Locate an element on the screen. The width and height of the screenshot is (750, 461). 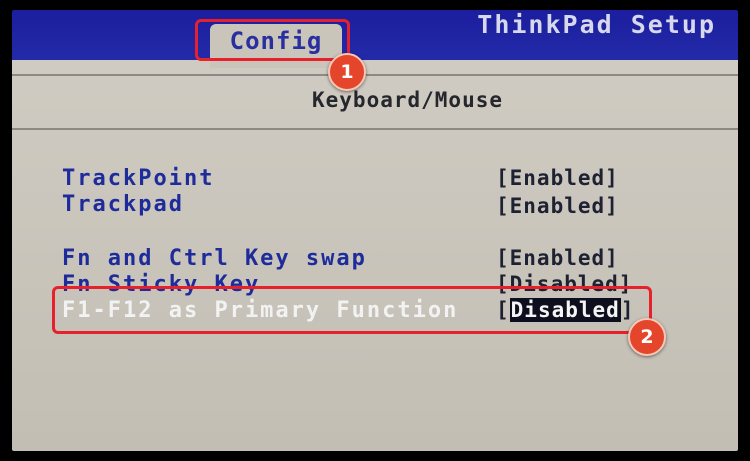
setting-label: Trackpad is located at coordinates (123, 204).